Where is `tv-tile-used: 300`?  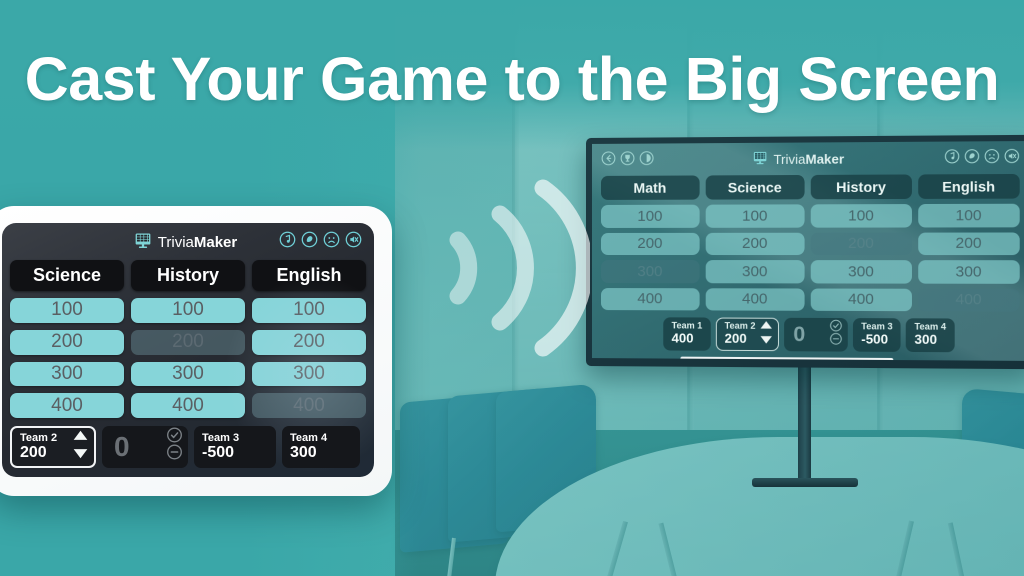 tv-tile-used: 300 is located at coordinates (650, 271).